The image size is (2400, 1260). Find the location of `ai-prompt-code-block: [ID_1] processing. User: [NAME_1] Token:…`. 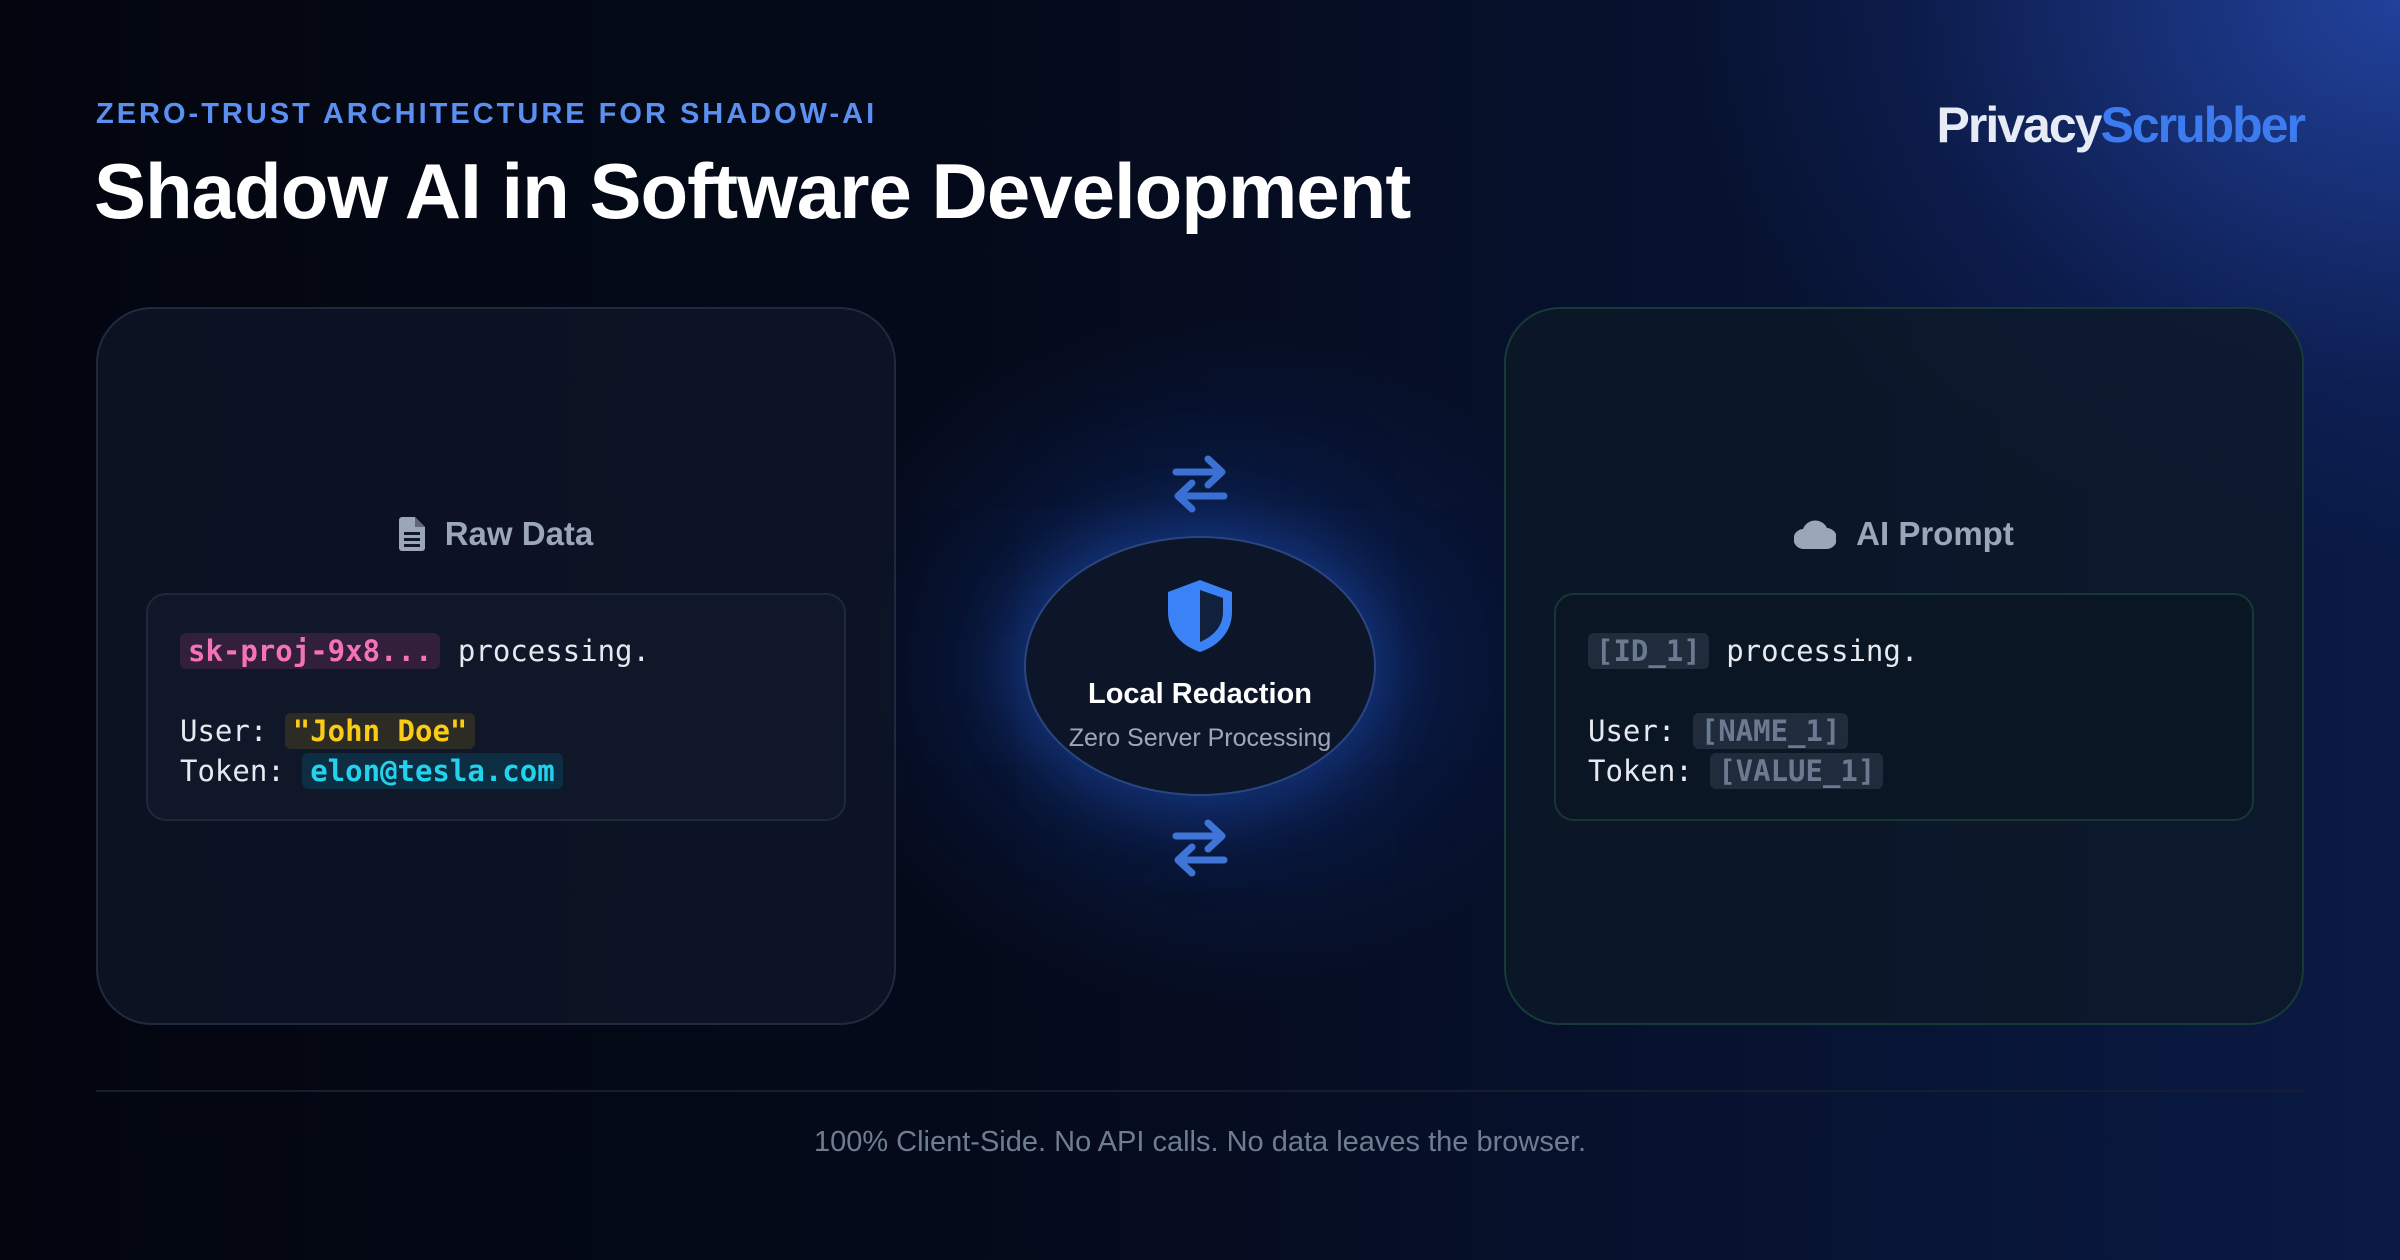

ai-prompt-code-block: [ID_1] processing. User: [NAME_1] Token:… is located at coordinates (1904, 707).